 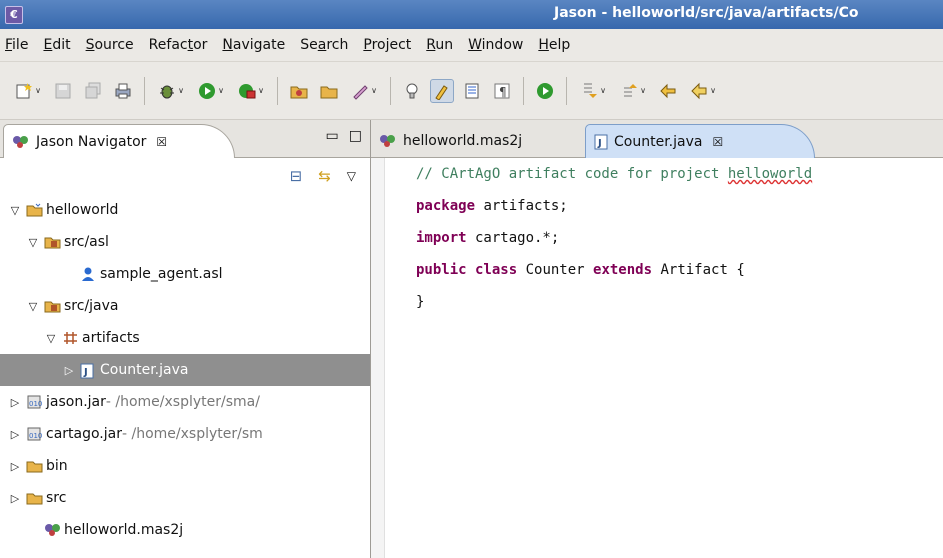 I want to click on tree-item-counter-java: ▷ J Counter.java, so click(x=185, y=370).